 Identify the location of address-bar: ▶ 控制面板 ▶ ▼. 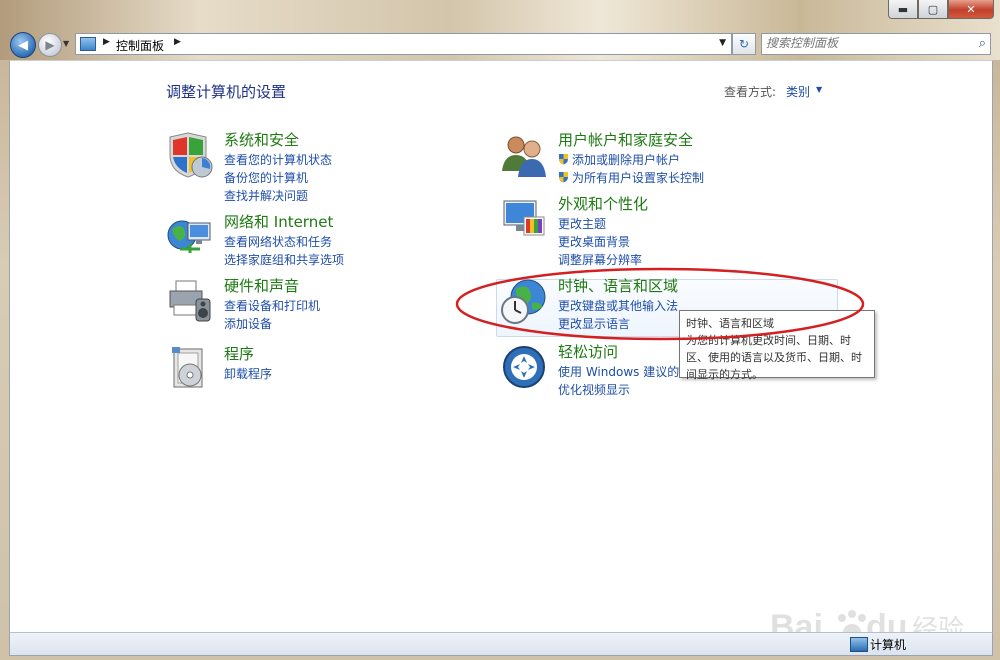
(403, 44).